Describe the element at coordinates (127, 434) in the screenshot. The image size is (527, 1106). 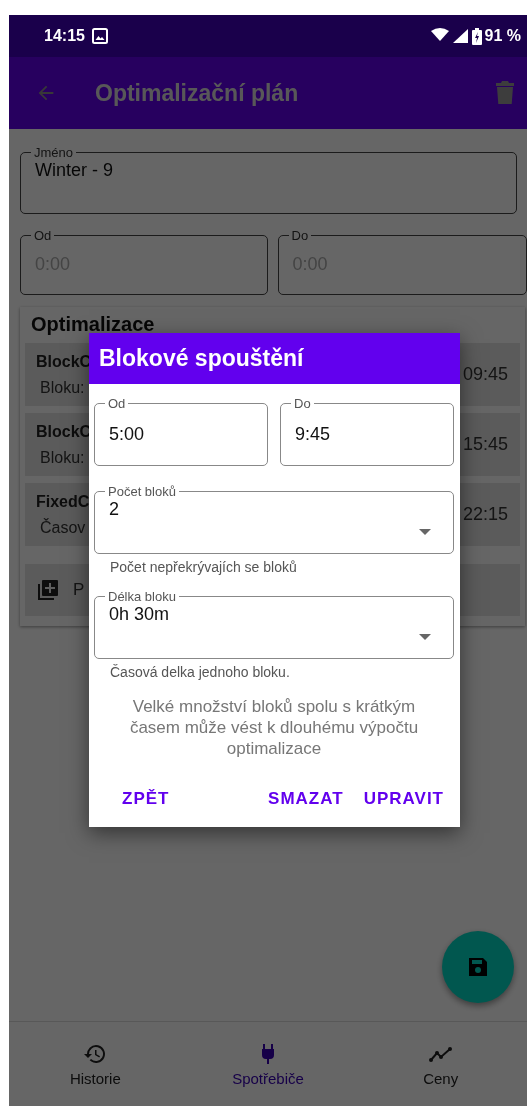
I see `field-value: 5:00` at that location.